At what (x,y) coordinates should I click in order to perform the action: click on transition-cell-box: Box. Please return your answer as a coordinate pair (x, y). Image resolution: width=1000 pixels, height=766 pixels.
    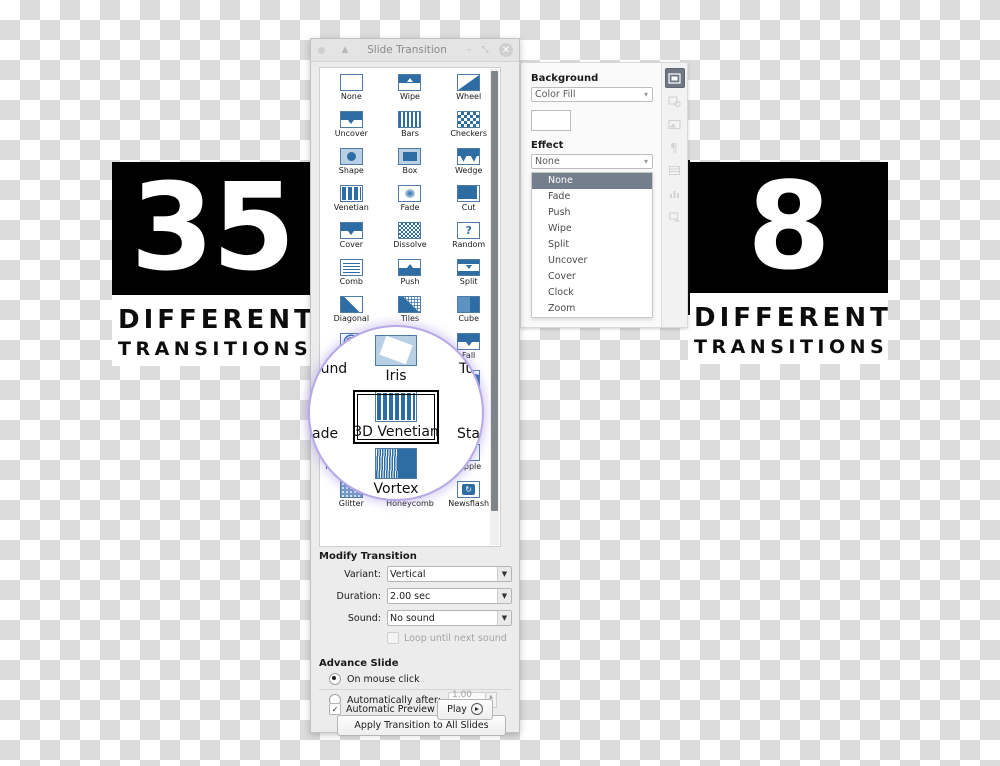
    Looking at the image, I should click on (410, 164).